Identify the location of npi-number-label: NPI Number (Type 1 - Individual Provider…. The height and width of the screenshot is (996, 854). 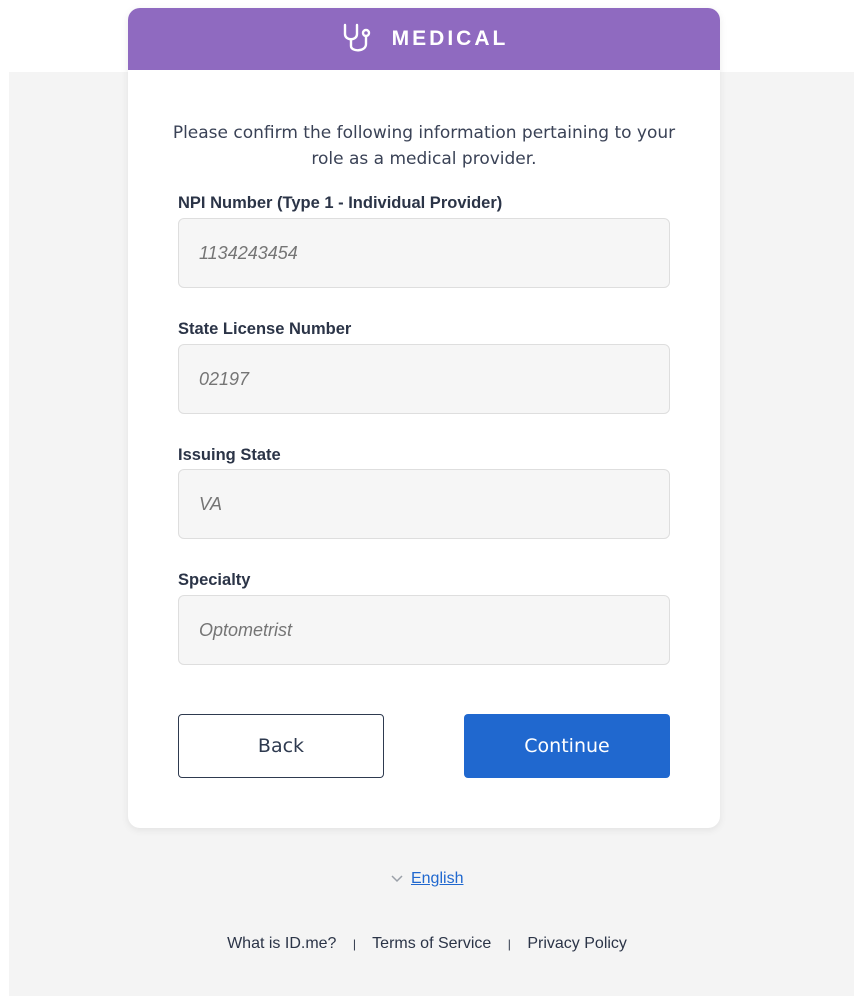
(340, 203).